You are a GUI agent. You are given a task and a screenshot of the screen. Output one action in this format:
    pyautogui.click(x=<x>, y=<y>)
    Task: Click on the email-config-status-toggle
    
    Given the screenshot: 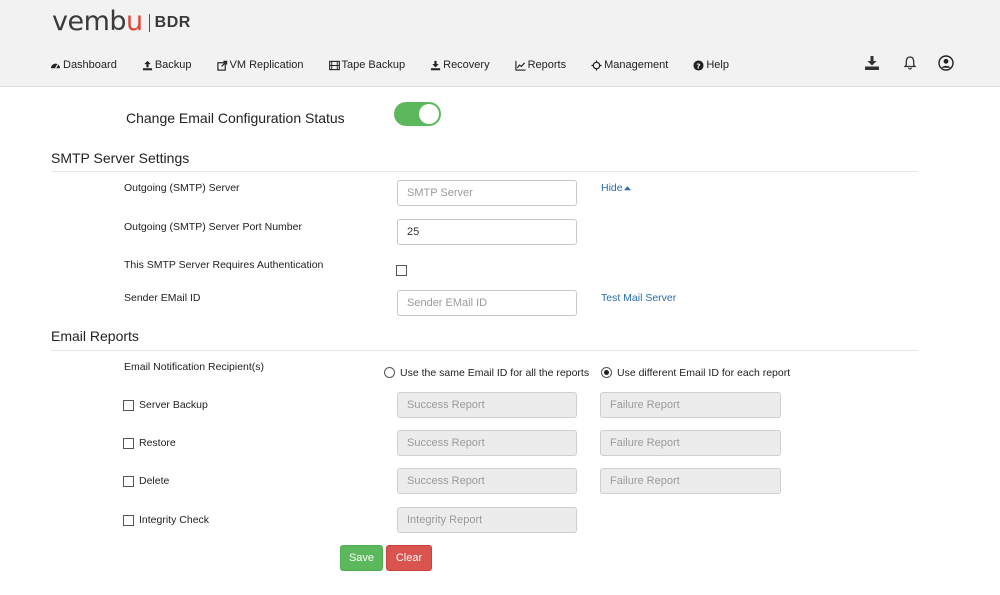 What is the action you would take?
    pyautogui.click(x=417, y=114)
    